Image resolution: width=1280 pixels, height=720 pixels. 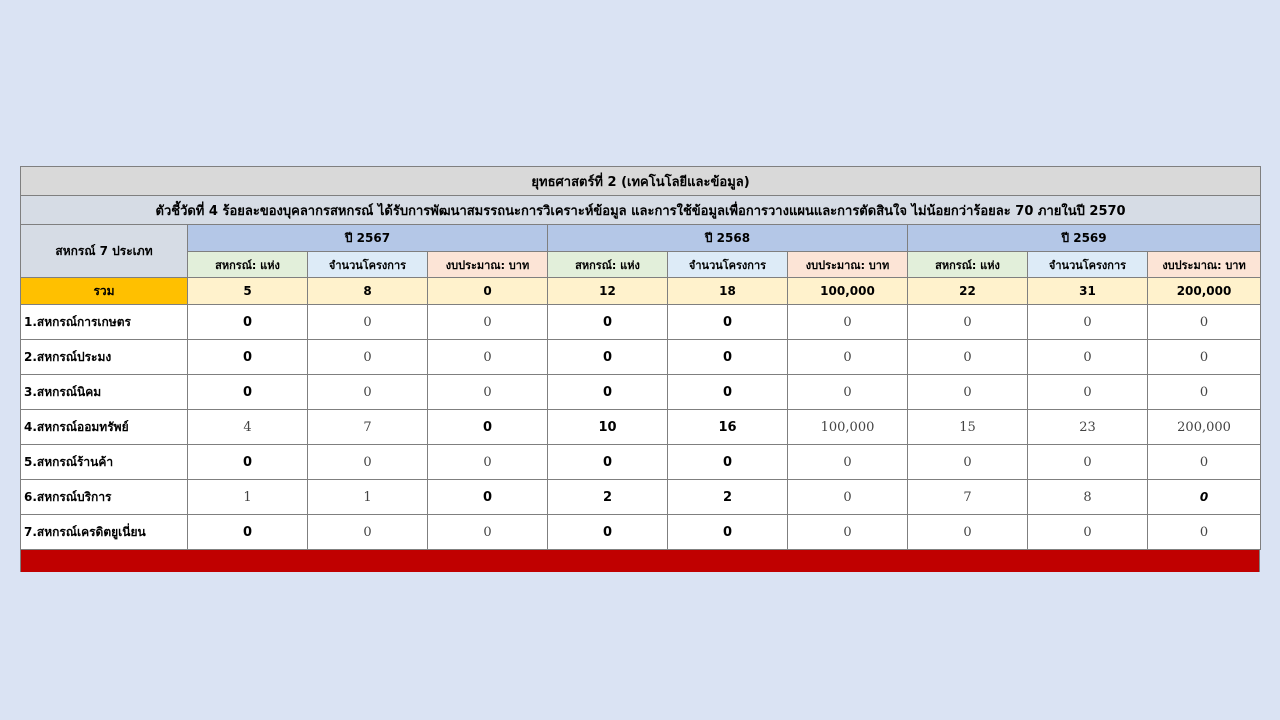 What do you see at coordinates (104, 251) in the screenshot?
I see `group-label: สหกรณ์ 7 ประเภท` at bounding box center [104, 251].